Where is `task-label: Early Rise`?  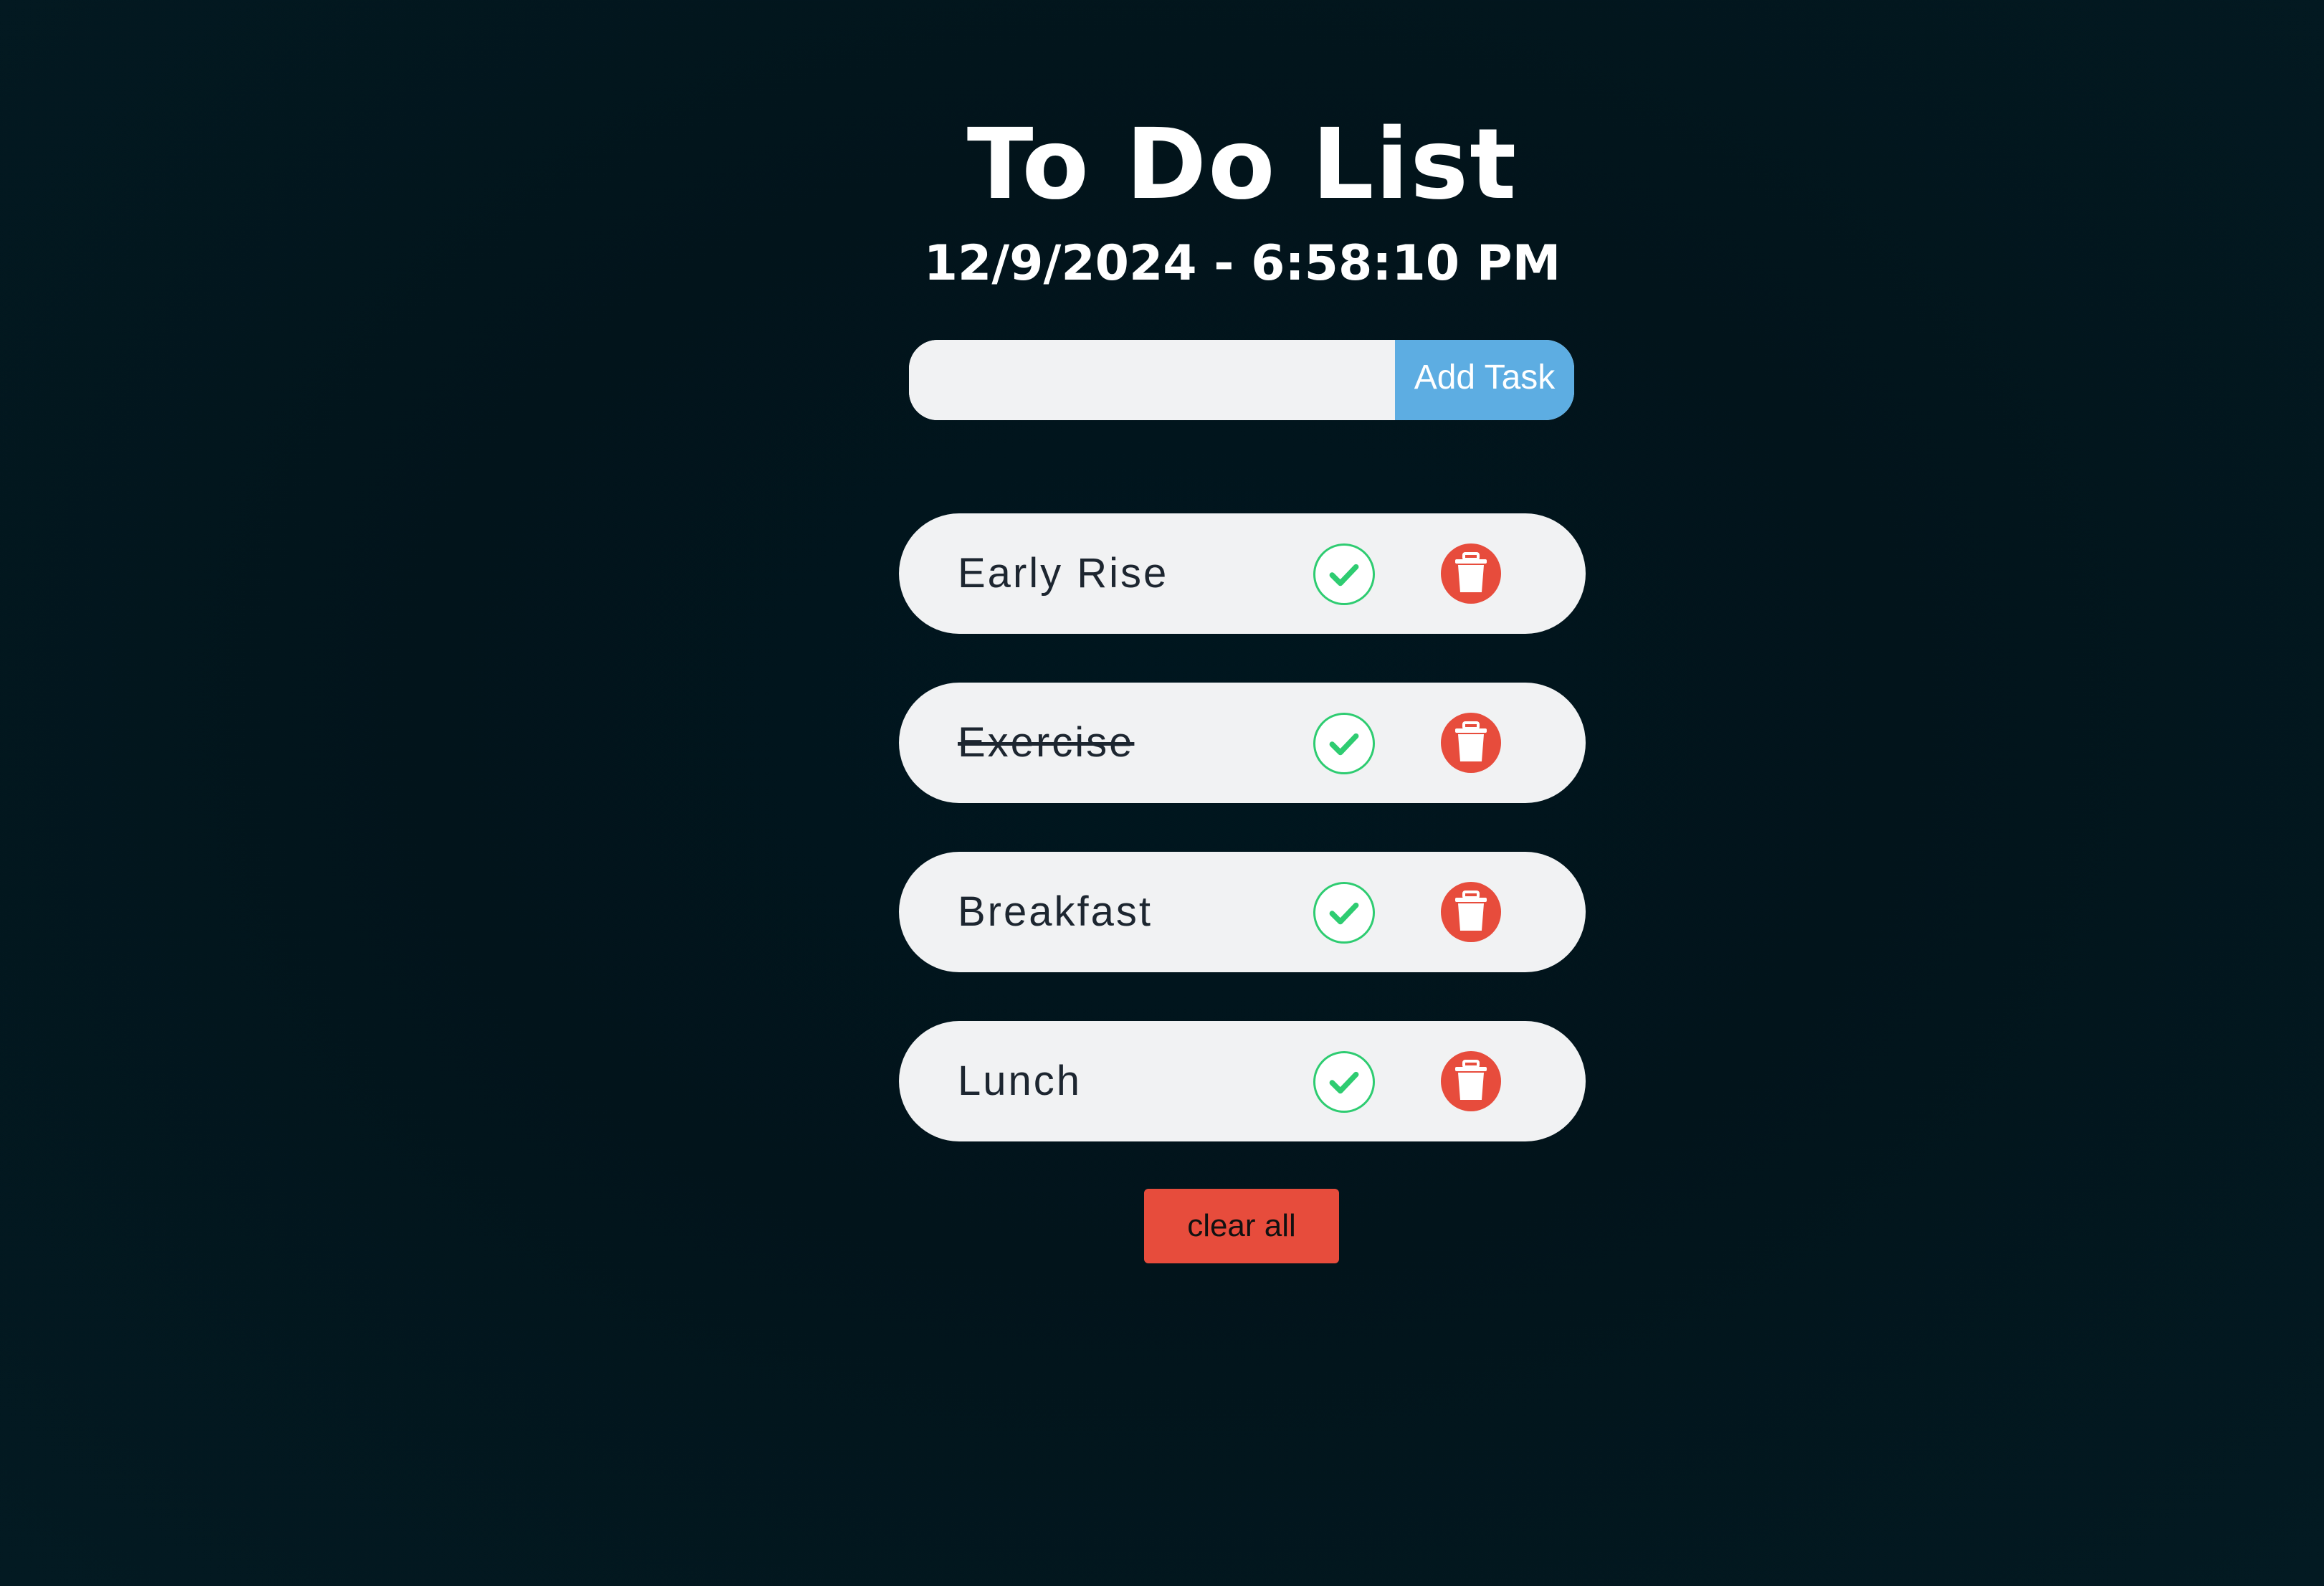
task-label: Early Rise is located at coordinates (1063, 573).